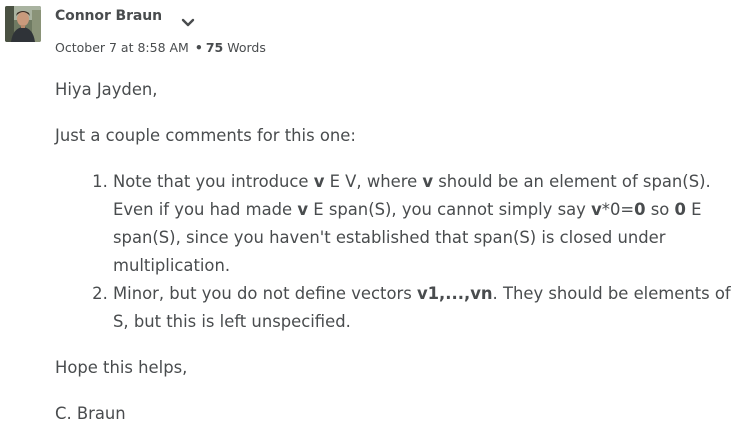  Describe the element at coordinates (90, 413) in the screenshot. I see `signature-text: C. Braun` at that location.